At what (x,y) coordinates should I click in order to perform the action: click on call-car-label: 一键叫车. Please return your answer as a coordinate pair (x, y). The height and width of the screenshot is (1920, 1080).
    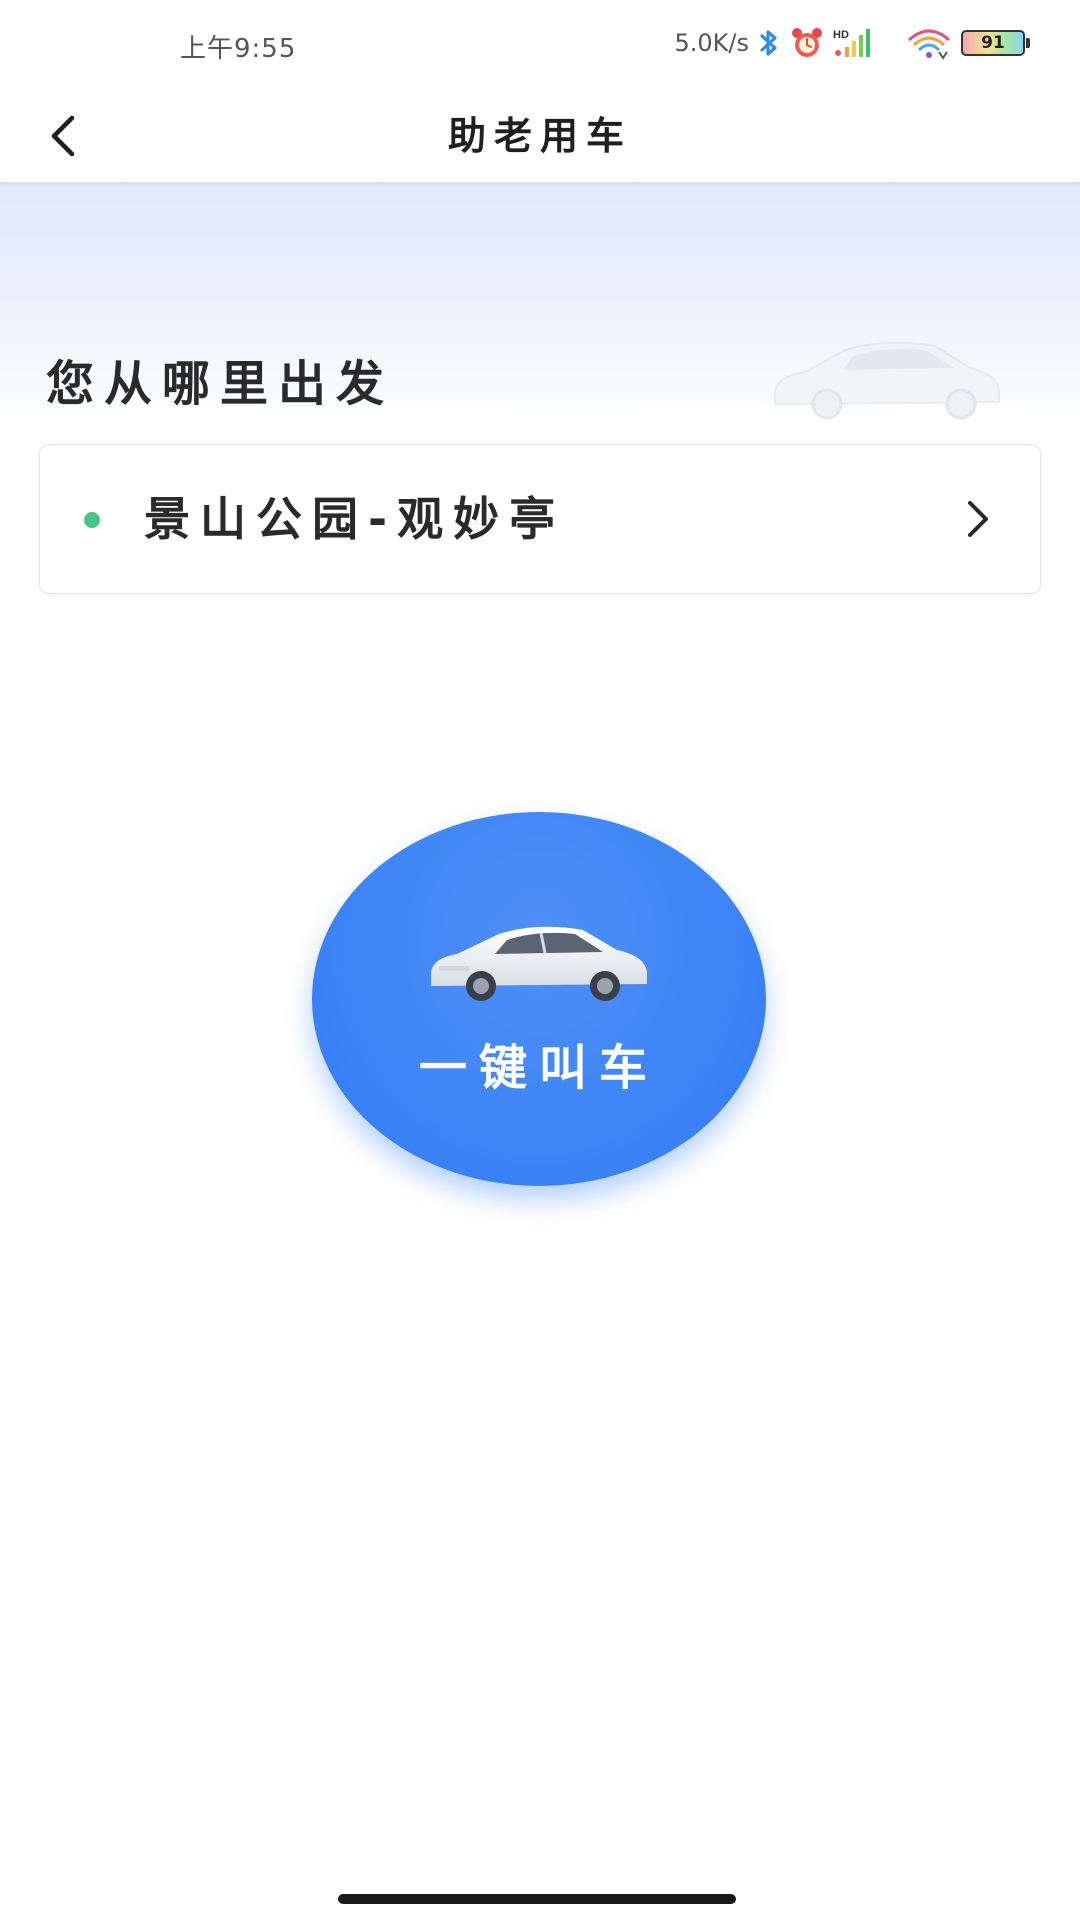
    Looking at the image, I should click on (538, 1068).